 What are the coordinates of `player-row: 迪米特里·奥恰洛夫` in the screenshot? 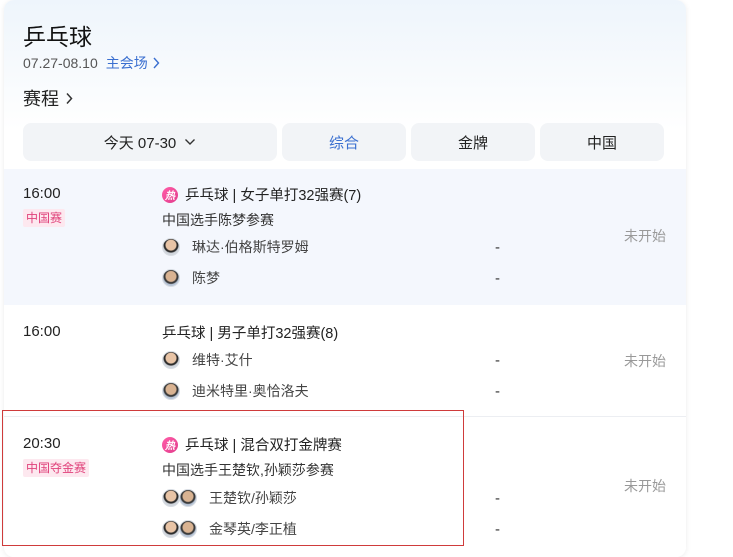 It's located at (235, 391).